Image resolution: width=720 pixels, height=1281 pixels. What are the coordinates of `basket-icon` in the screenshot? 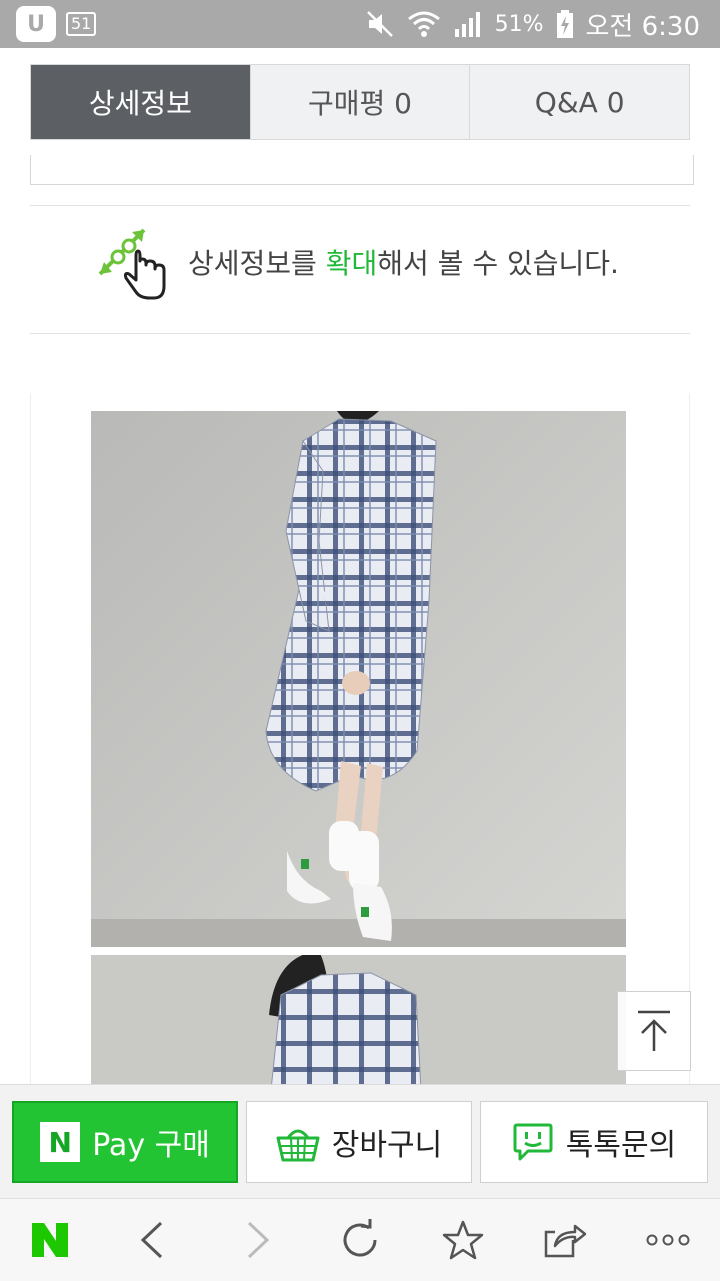 It's located at (298, 1145).